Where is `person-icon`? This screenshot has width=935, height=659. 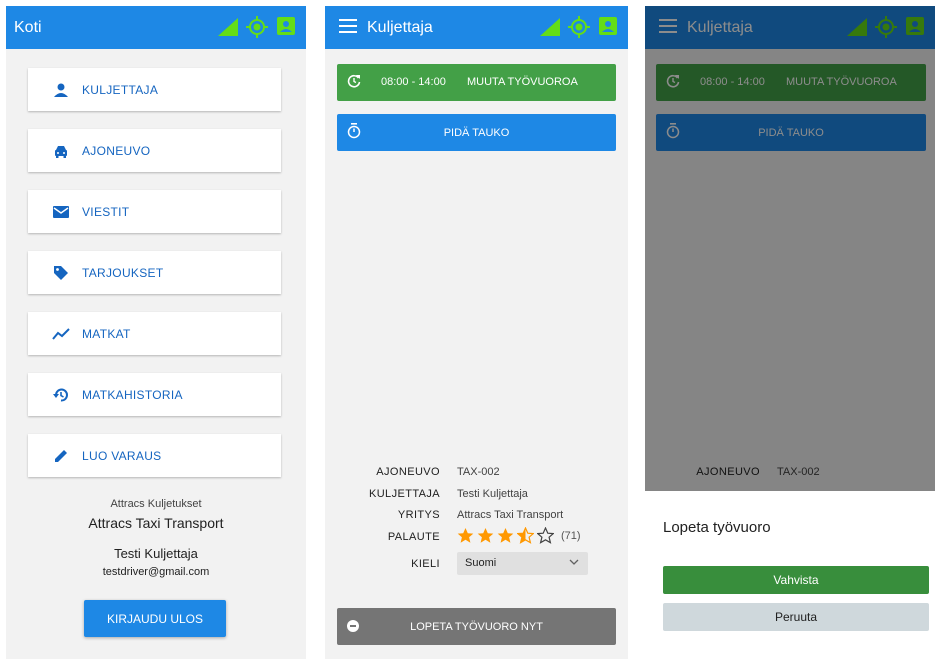 person-icon is located at coordinates (61, 90).